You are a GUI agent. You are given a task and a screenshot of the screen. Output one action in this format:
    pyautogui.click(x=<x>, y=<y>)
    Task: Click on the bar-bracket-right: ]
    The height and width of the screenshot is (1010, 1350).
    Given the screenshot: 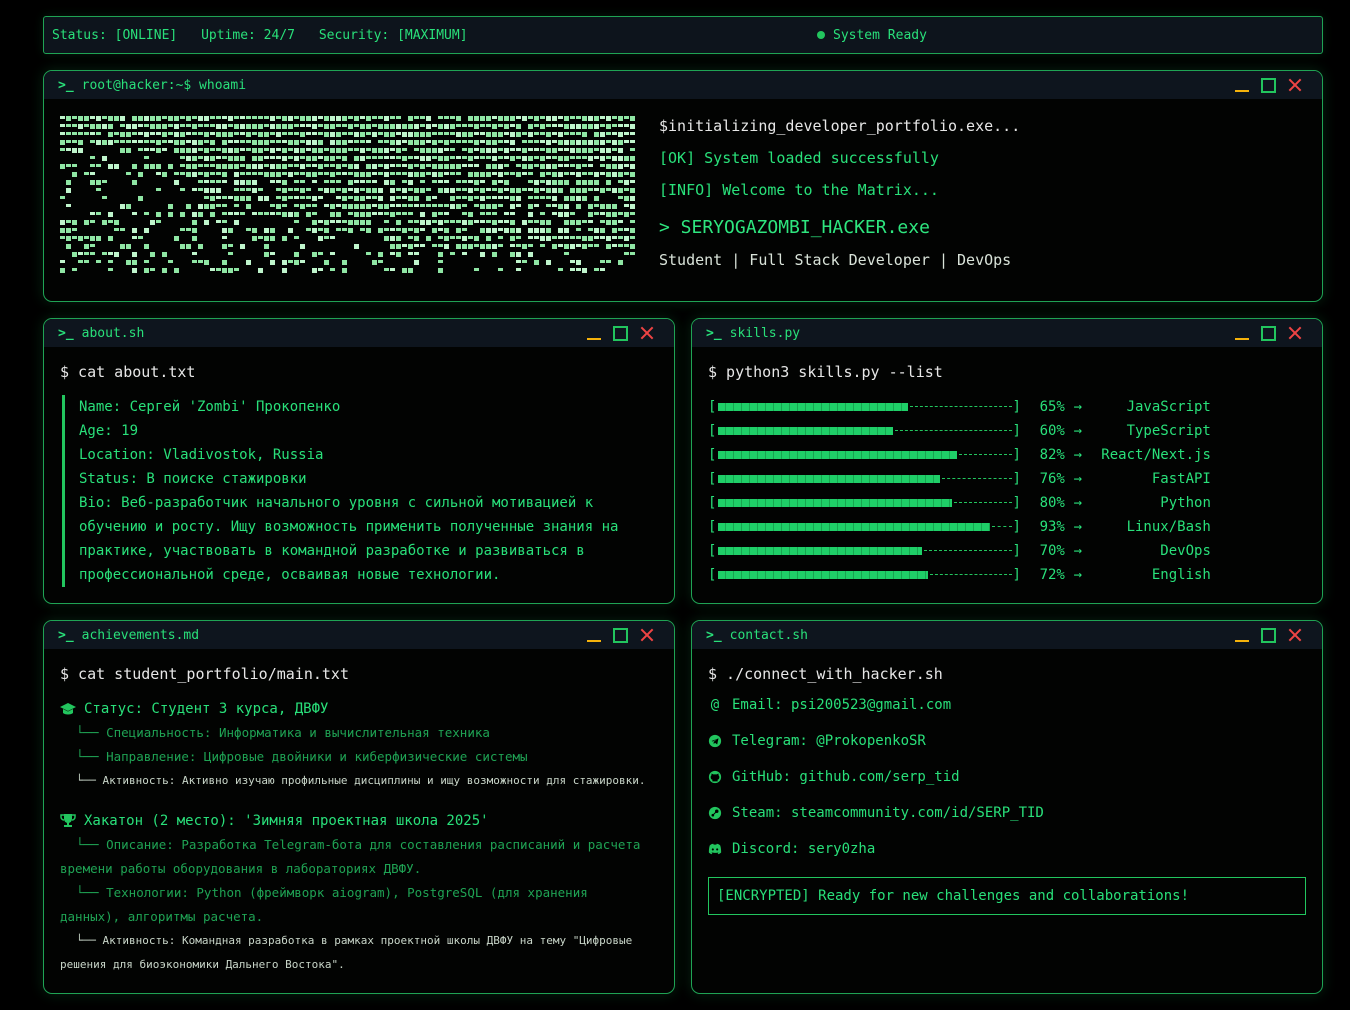 What is the action you would take?
    pyautogui.click(x=1016, y=431)
    